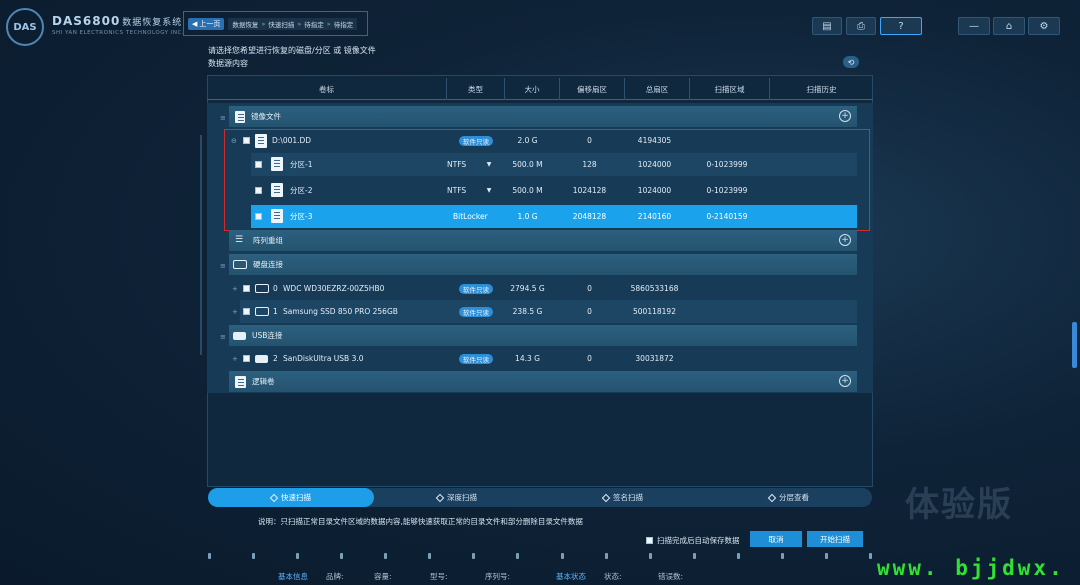 This screenshot has width=1080, height=585. I want to click on image-file-icon, so click(240, 116).